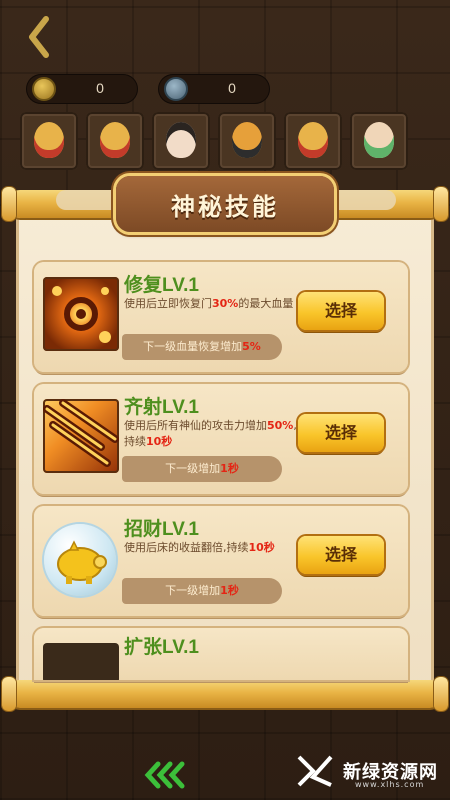 The height and width of the screenshot is (800, 450). What do you see at coordinates (81, 661) in the screenshot?
I see `expand-skill-icon` at bounding box center [81, 661].